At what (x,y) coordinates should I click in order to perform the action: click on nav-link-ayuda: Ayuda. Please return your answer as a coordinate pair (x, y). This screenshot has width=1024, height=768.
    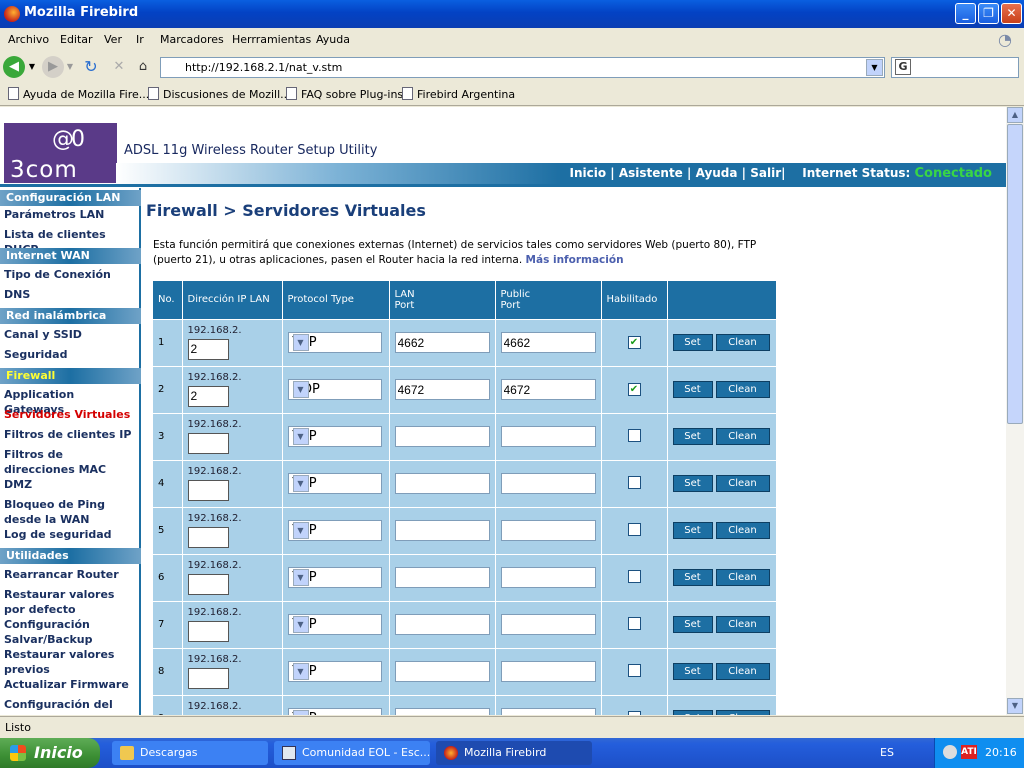
    Looking at the image, I should click on (717, 173).